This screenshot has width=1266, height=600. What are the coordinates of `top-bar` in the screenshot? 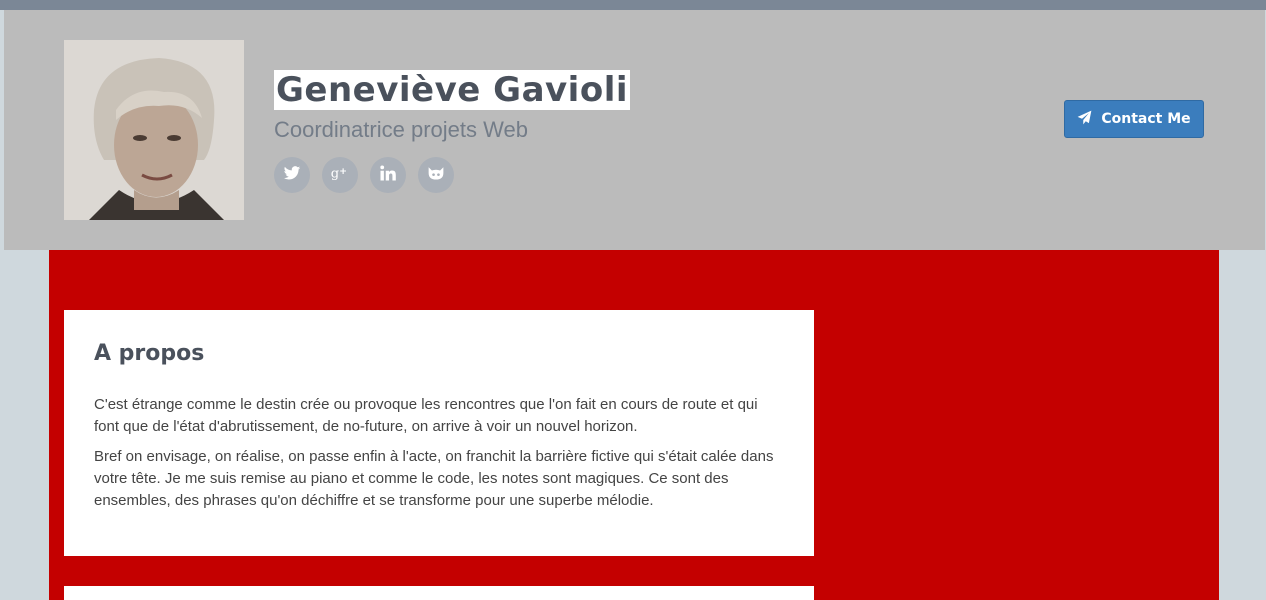 It's located at (633, 5).